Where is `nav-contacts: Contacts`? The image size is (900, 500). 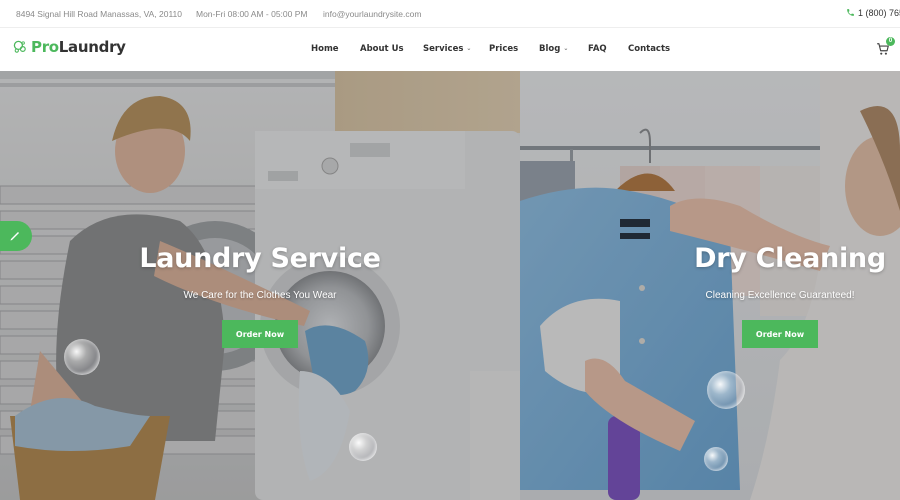 nav-contacts: Contacts is located at coordinates (649, 49).